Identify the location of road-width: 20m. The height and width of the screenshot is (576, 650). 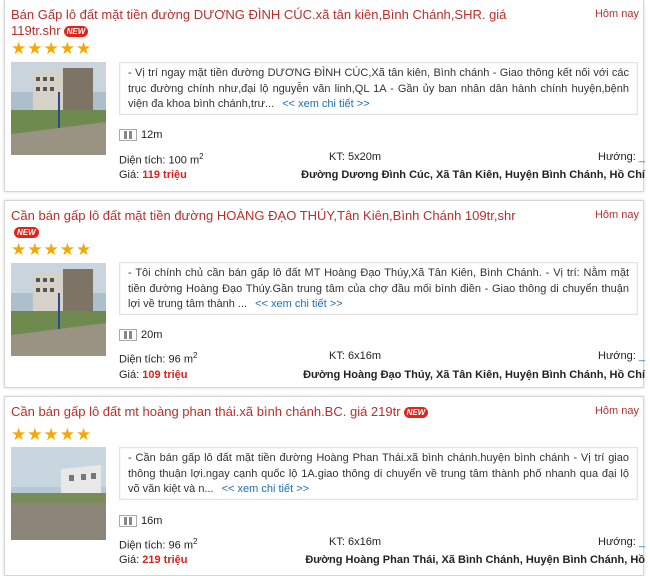
(140, 335).